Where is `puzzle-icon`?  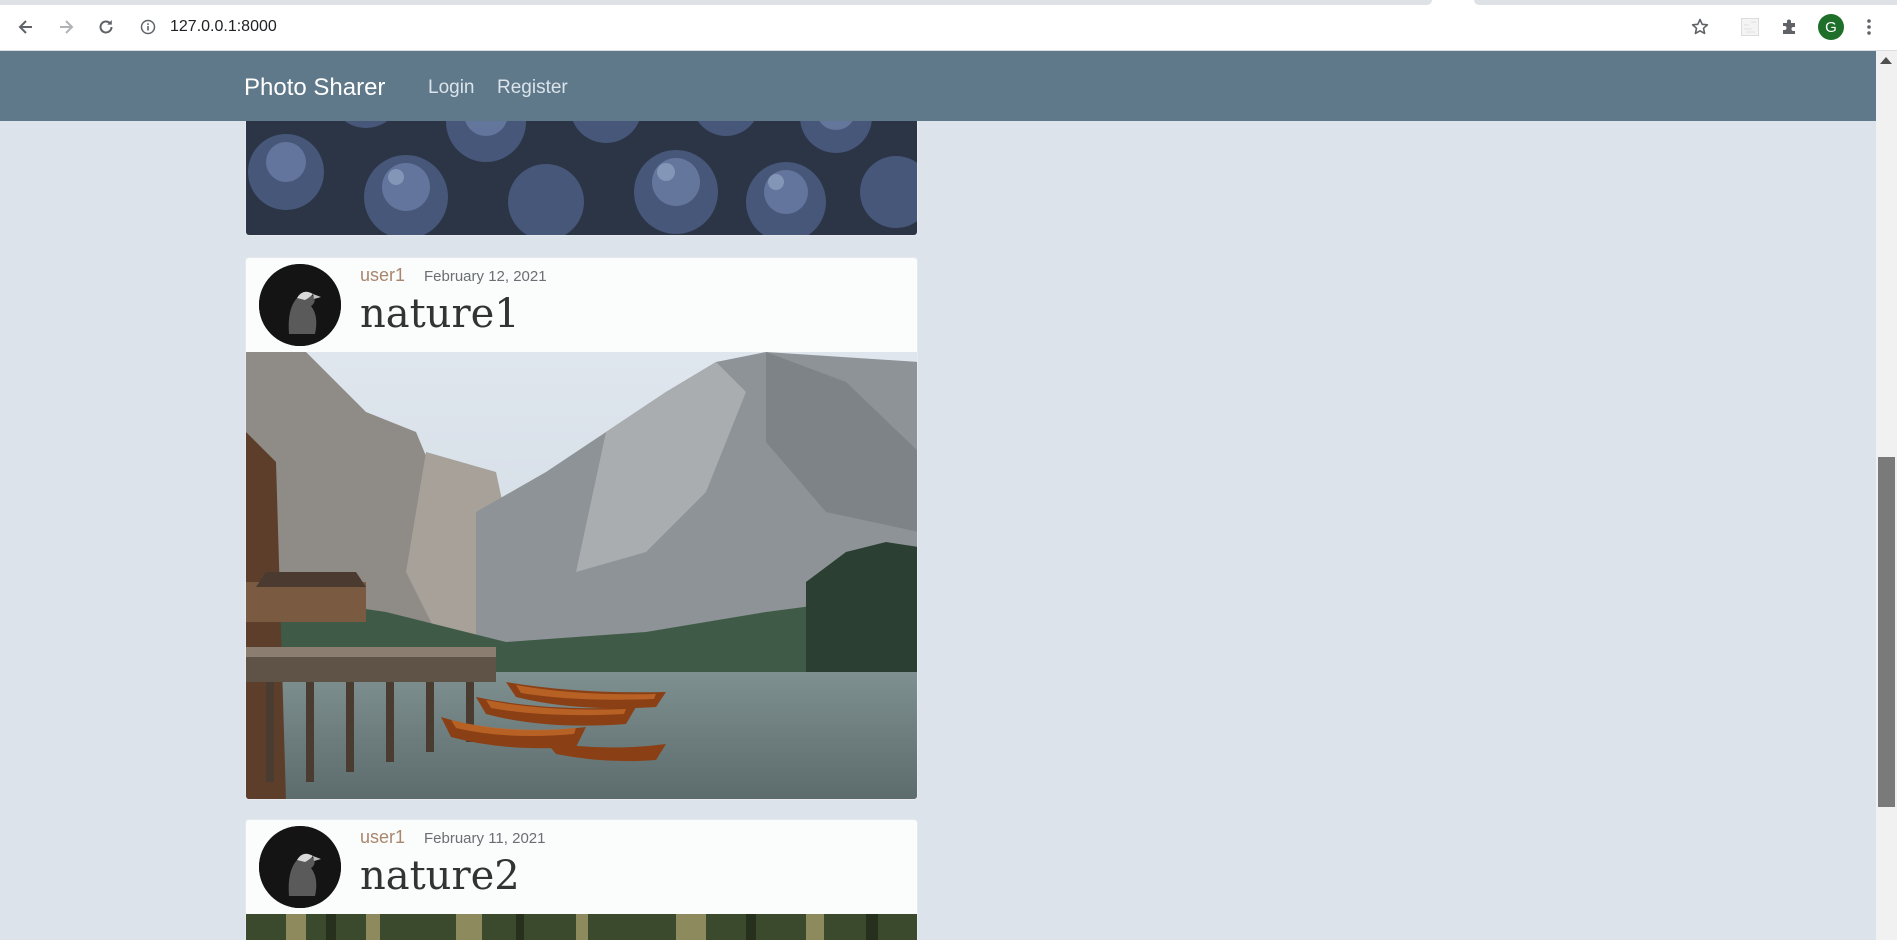 puzzle-icon is located at coordinates (1789, 26).